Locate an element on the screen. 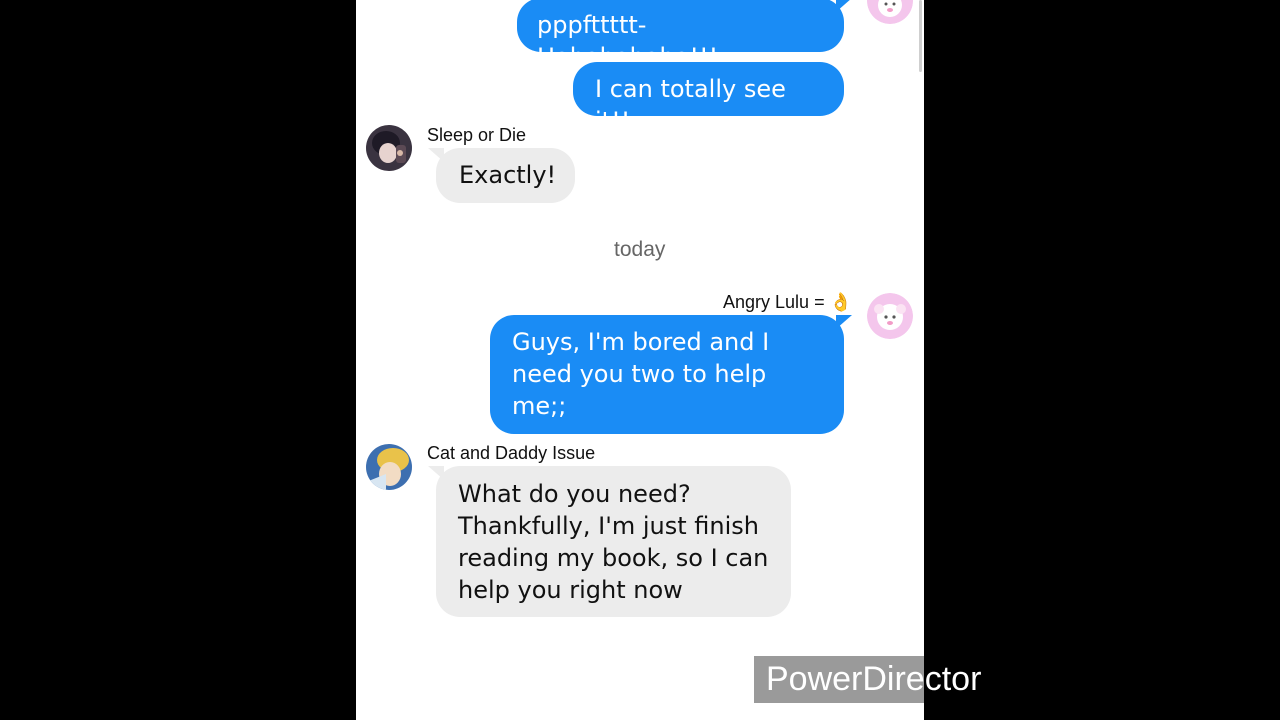 This screenshot has height=720, width=1280. avatar-cat-and-daddy-issue is located at coordinates (389, 467).